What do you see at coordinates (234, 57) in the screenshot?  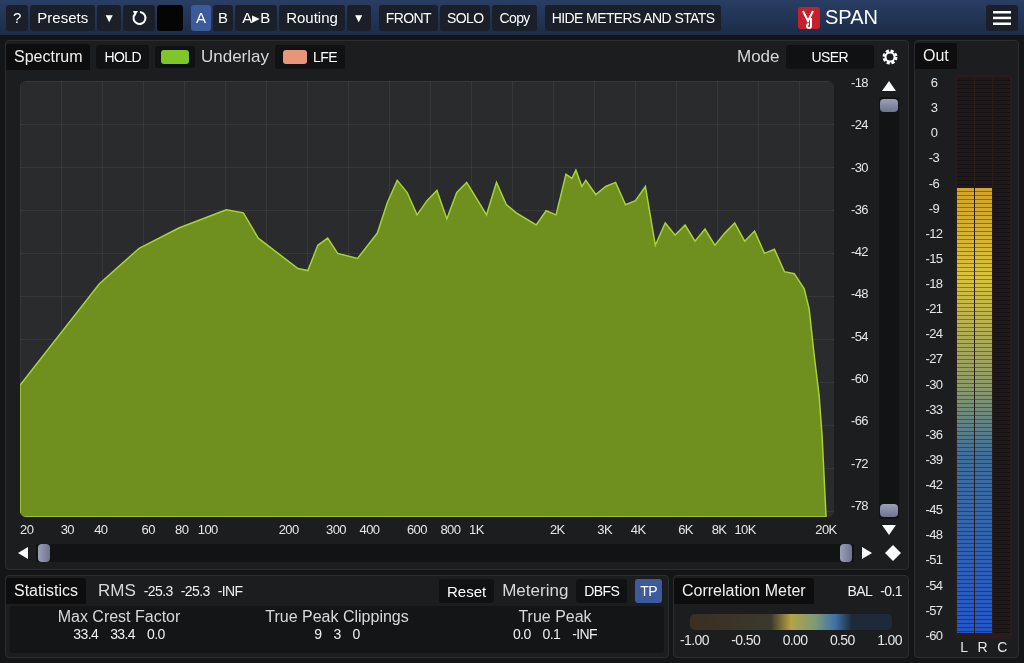 I see `underlay-label: Underlay` at bounding box center [234, 57].